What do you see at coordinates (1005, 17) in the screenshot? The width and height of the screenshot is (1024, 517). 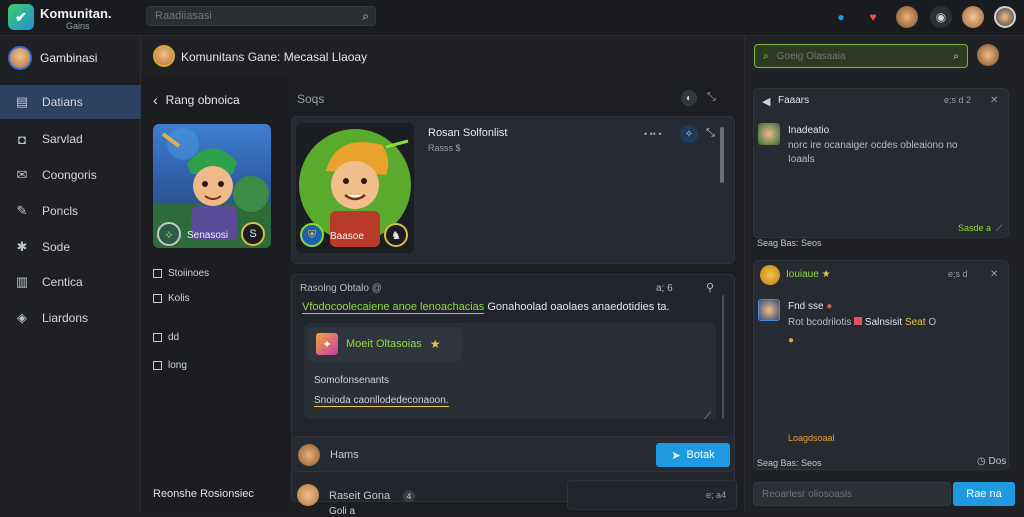 I see `profile-avatar-icon` at bounding box center [1005, 17].